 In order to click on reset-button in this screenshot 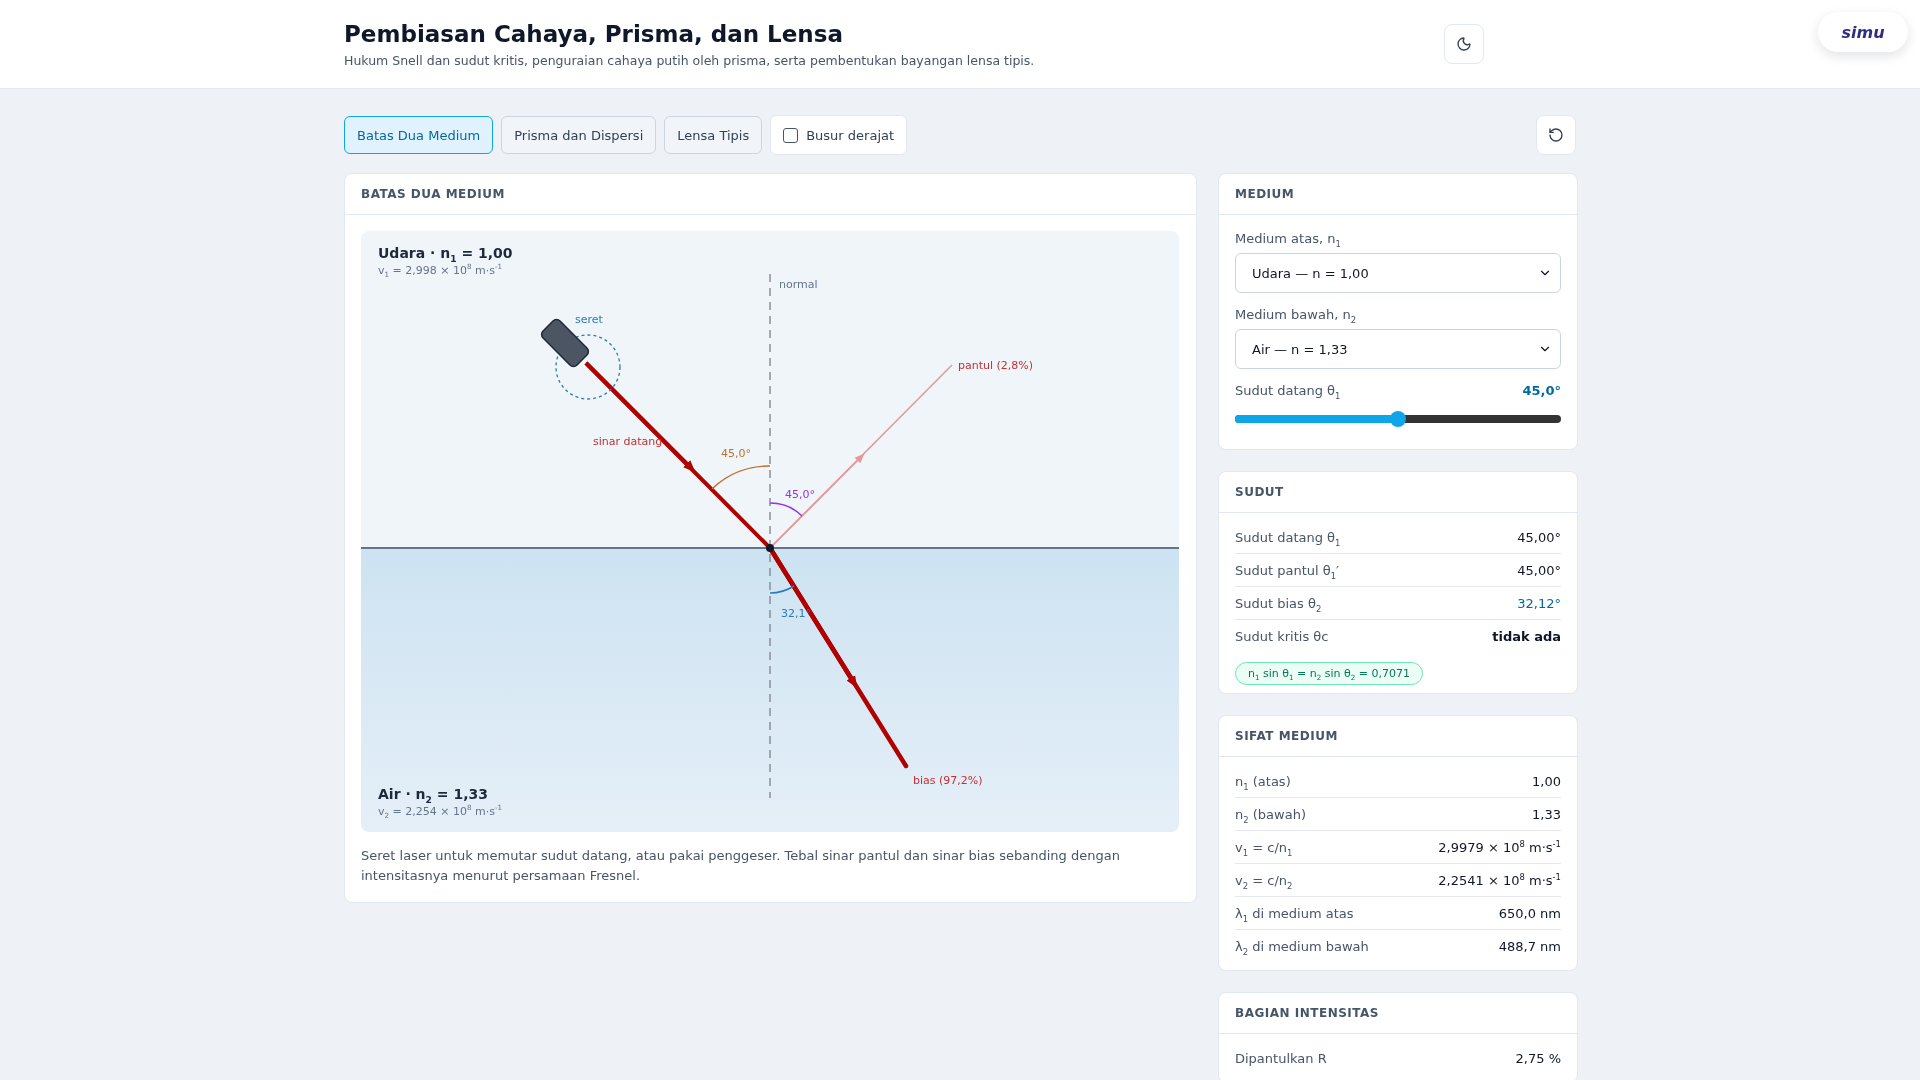, I will do `click(1556, 135)`.